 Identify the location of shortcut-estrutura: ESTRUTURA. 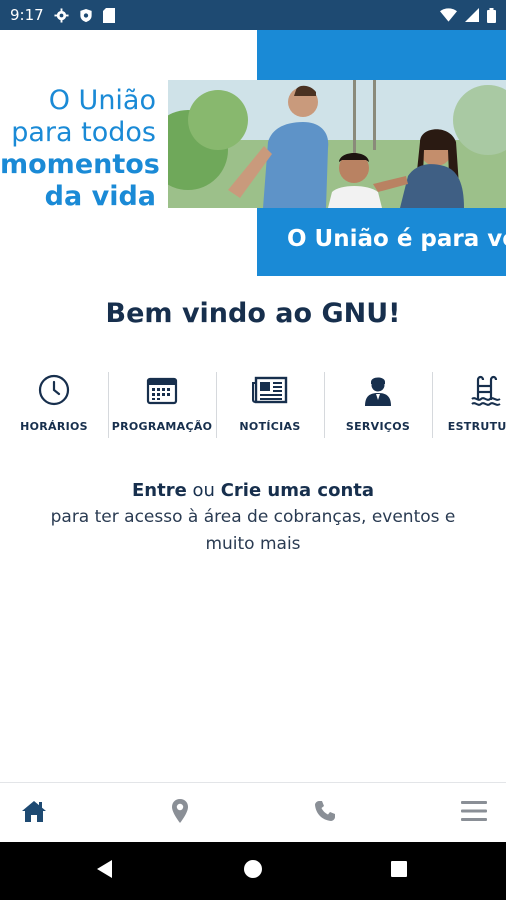
(469, 405).